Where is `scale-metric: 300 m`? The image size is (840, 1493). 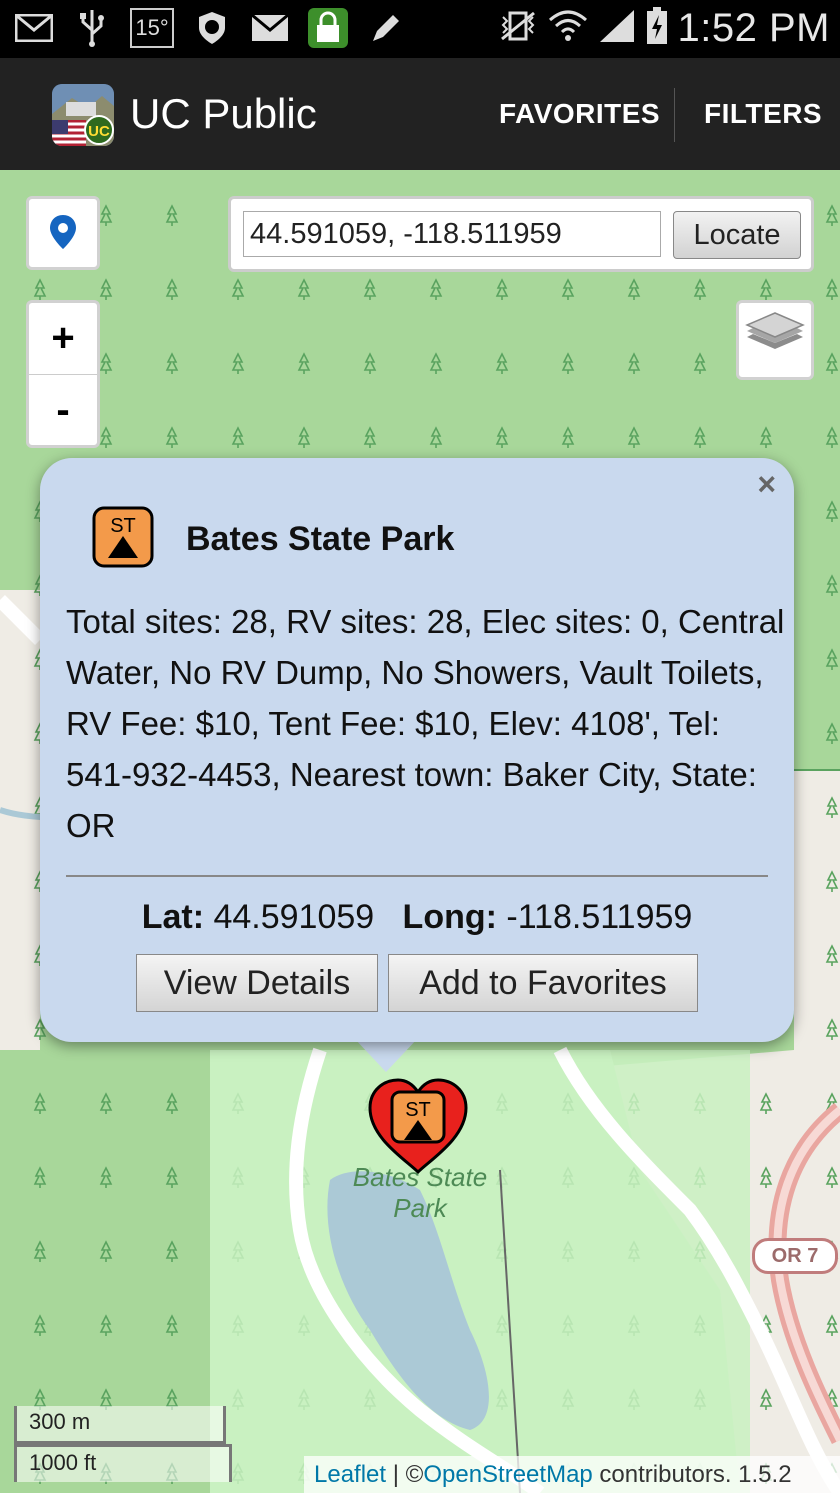
scale-metric: 300 m is located at coordinates (120, 1425).